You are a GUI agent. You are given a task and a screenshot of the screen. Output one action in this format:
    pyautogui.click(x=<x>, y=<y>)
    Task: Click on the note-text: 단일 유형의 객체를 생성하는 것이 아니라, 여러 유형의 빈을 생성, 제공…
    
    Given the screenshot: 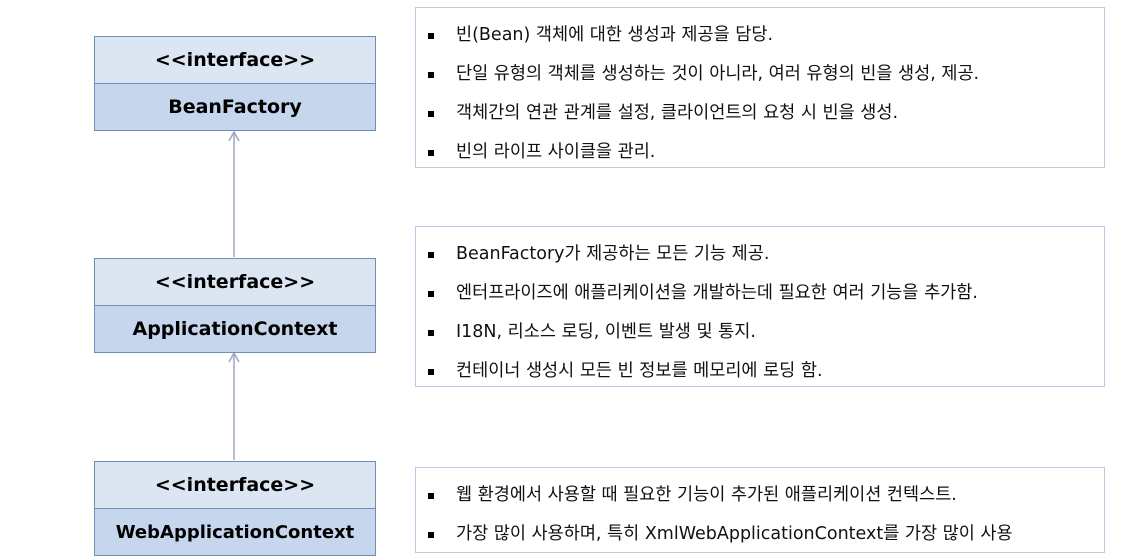 What is the action you would take?
    pyautogui.click(x=718, y=74)
    